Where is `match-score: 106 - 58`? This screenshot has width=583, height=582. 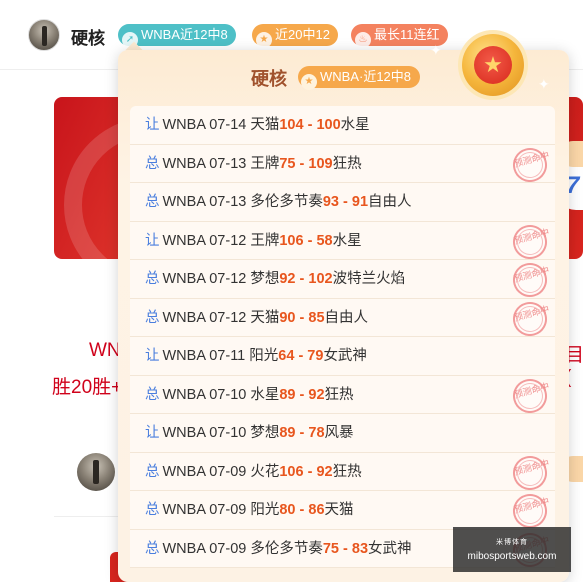
match-score: 106 - 58 is located at coordinates (306, 240).